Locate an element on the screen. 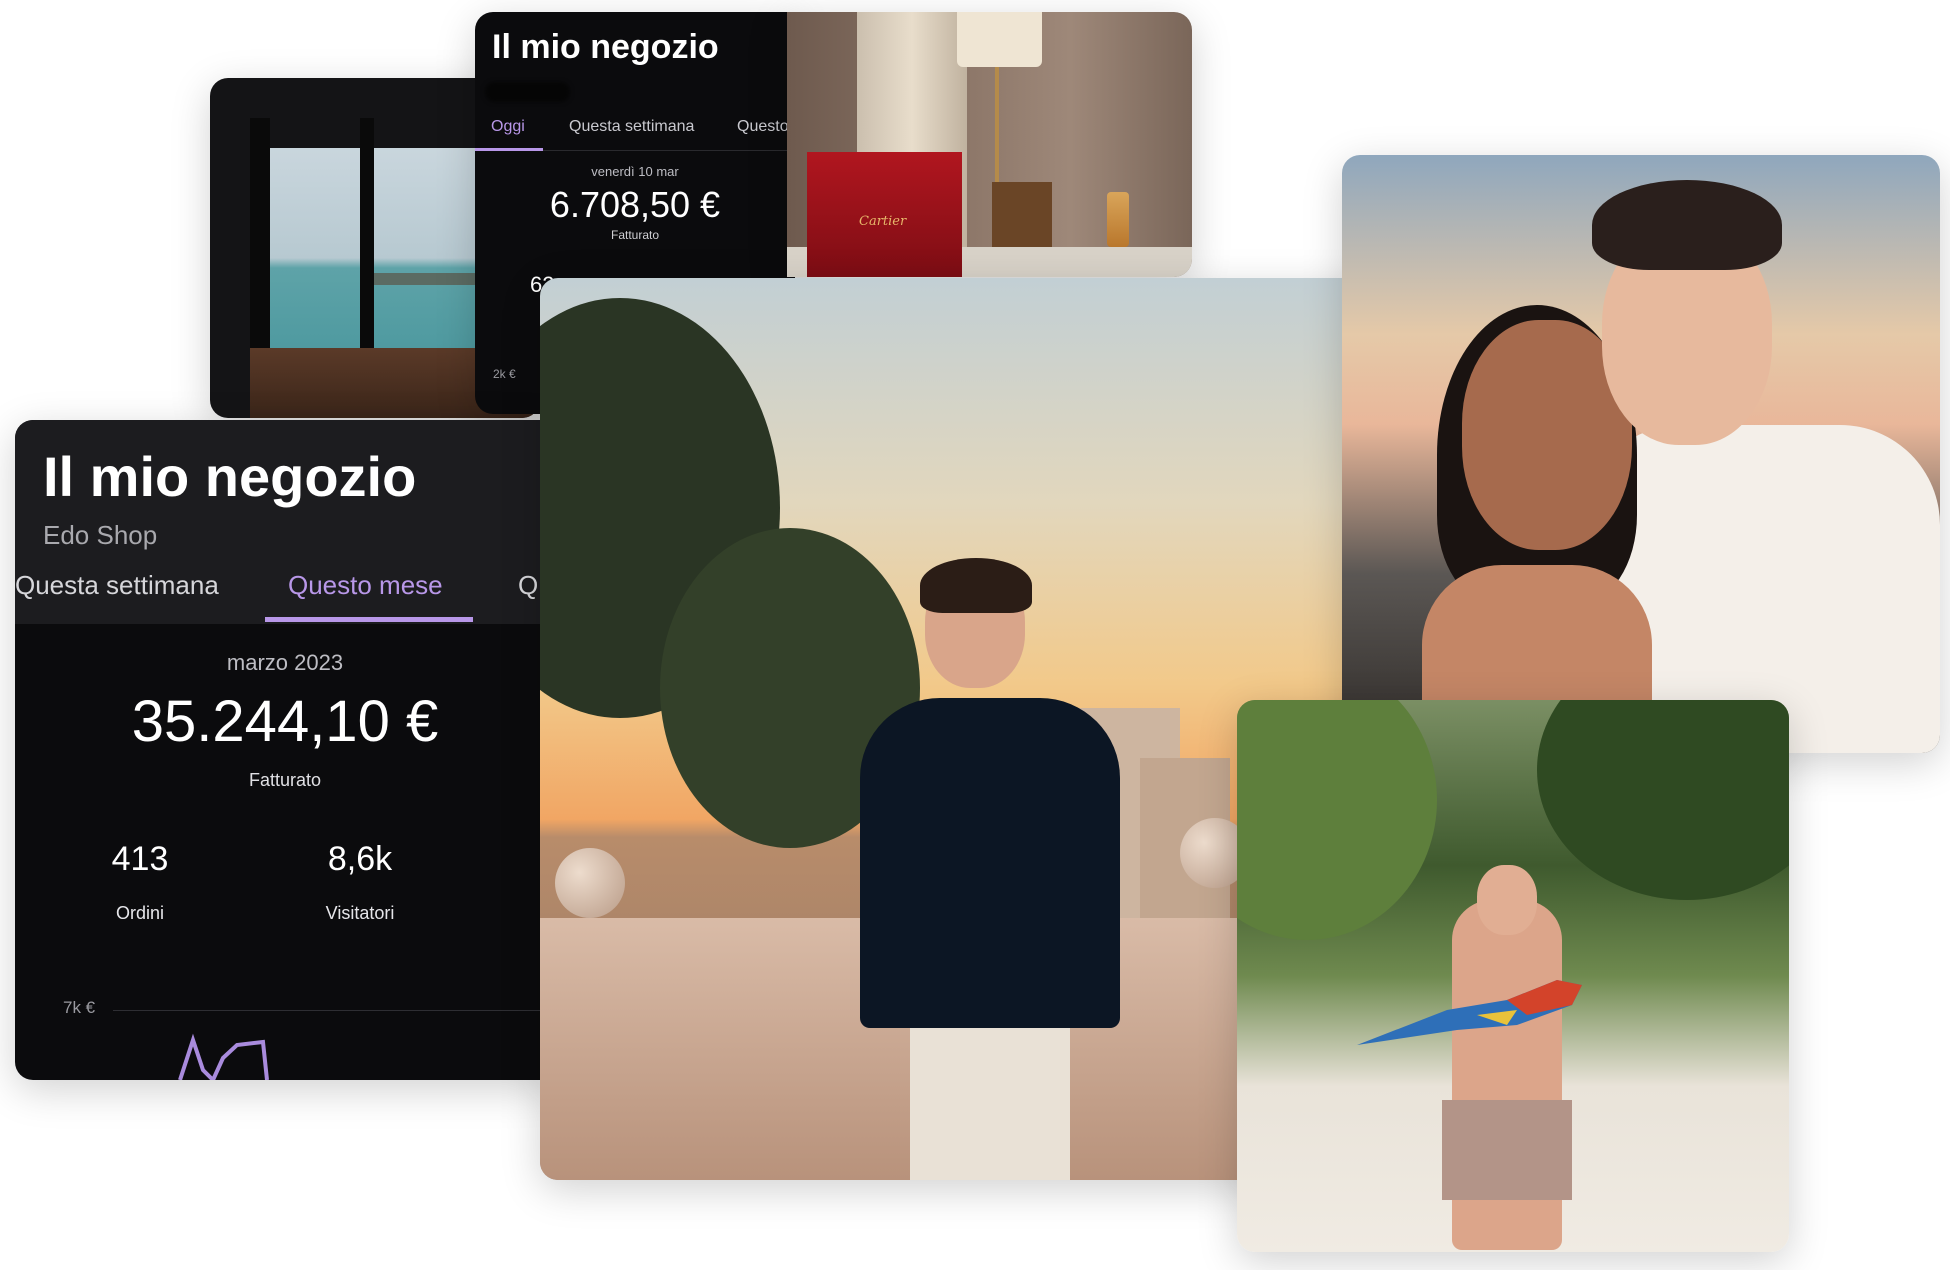 Image resolution: width=1950 pixels, height=1270 pixels. stat-visitors: 8,6k Visitatori is located at coordinates (360, 882).